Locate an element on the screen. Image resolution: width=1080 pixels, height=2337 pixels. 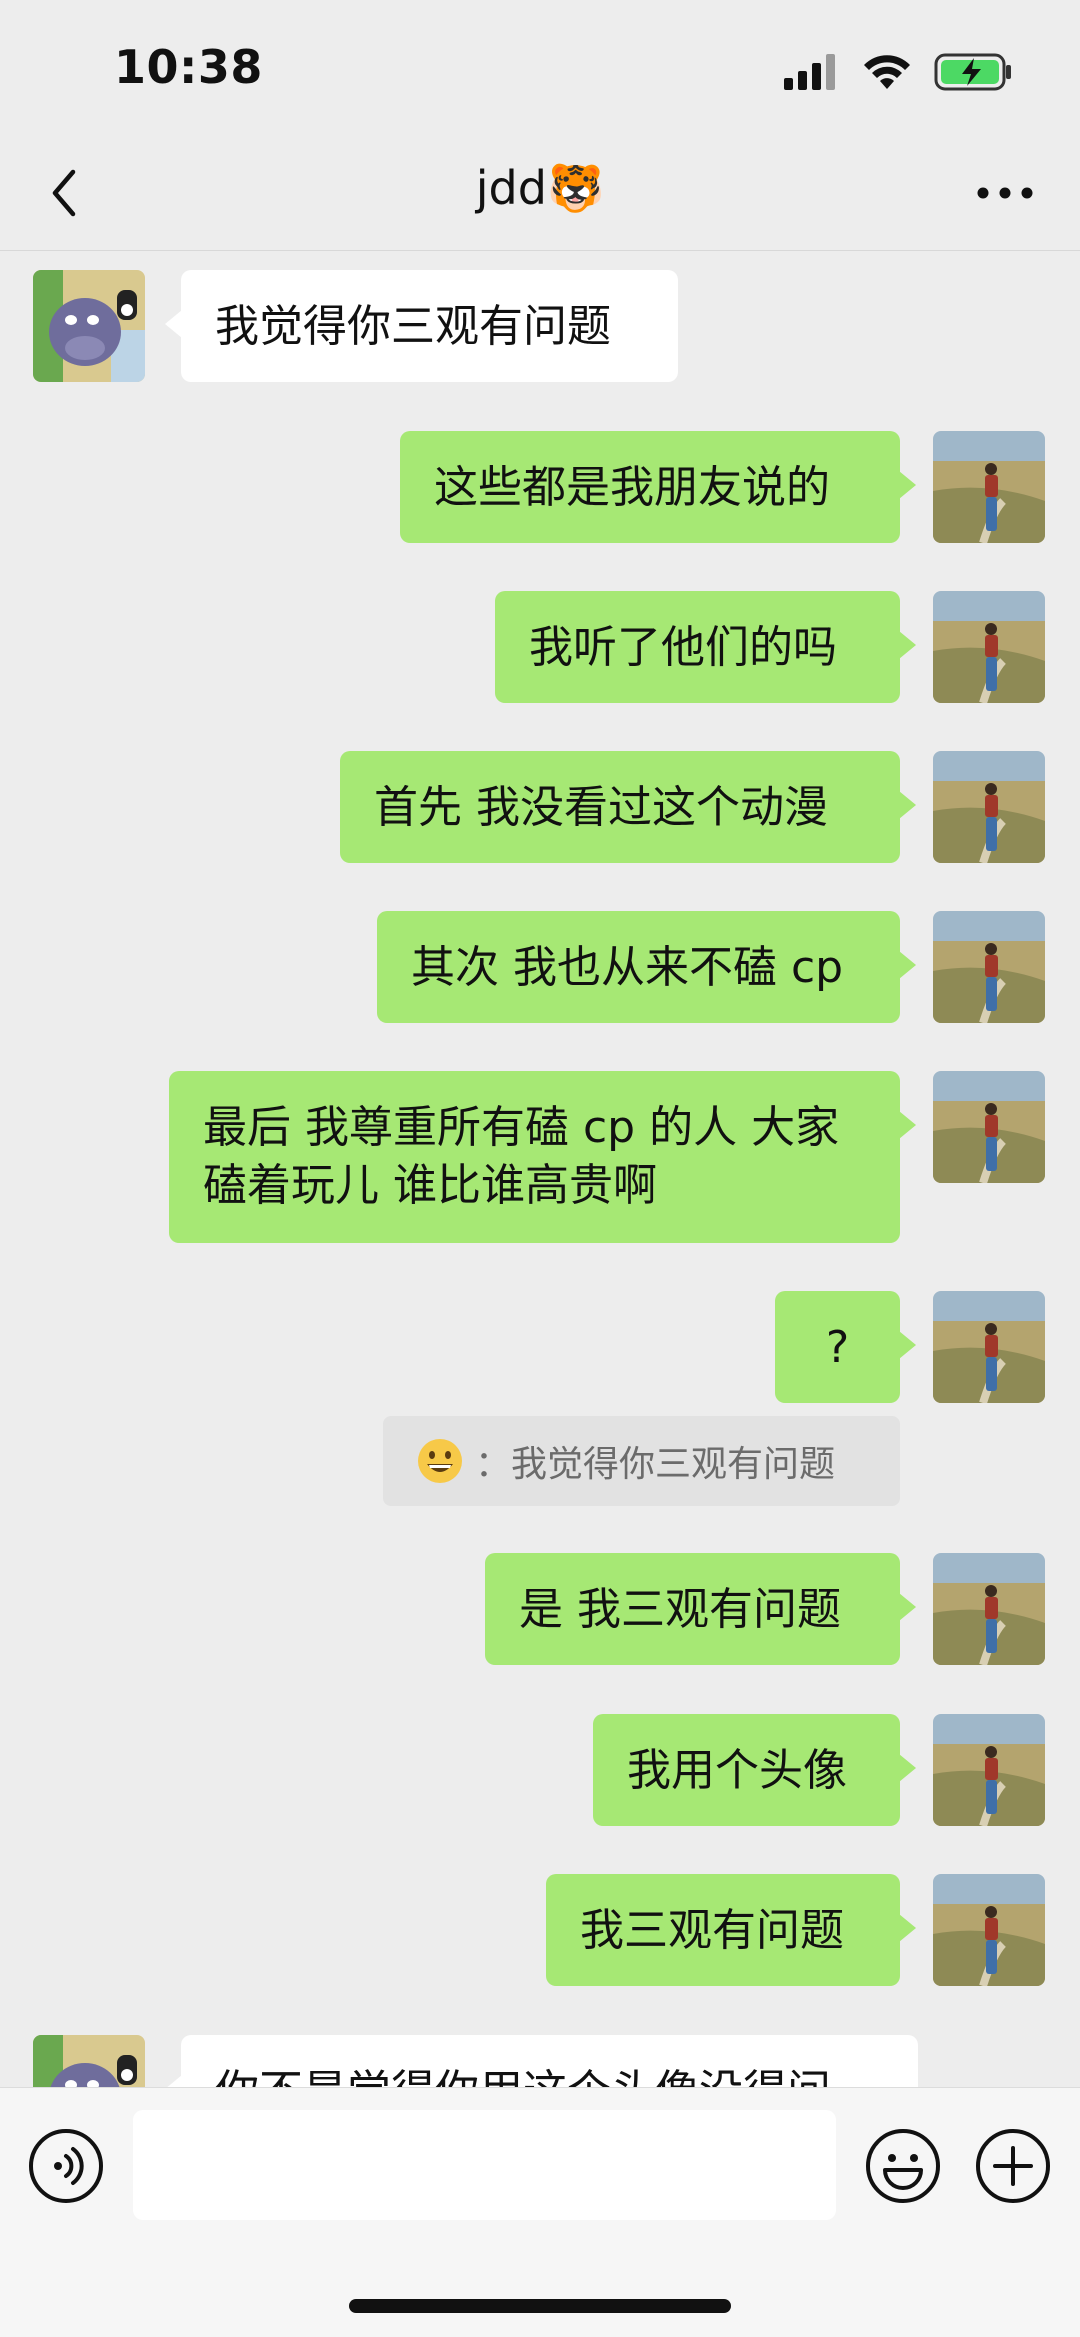
message-bubble-outgoing: 是 我三观有问题 is located at coordinates (700, 1609).